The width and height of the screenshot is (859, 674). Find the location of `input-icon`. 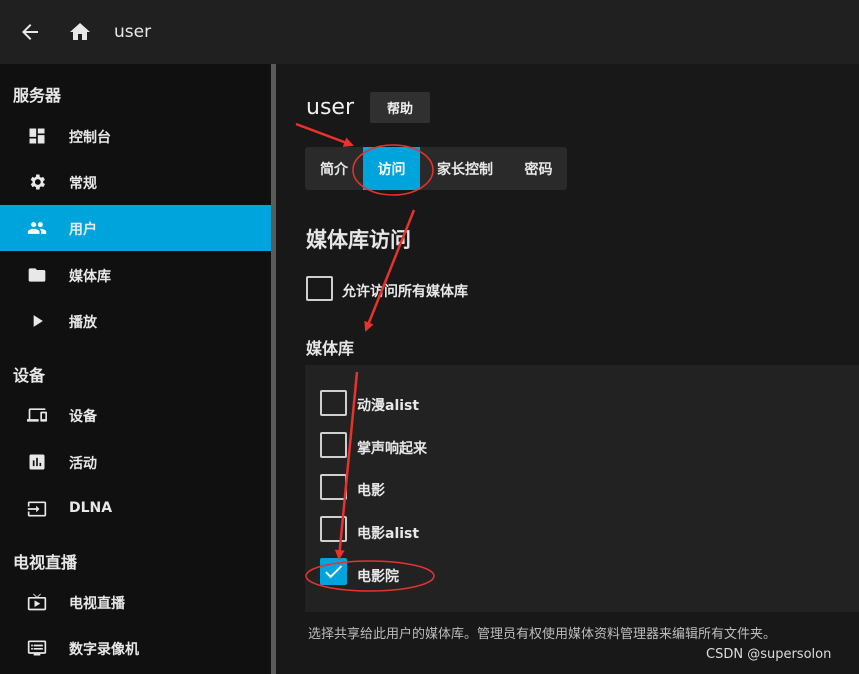

input-icon is located at coordinates (37, 509).